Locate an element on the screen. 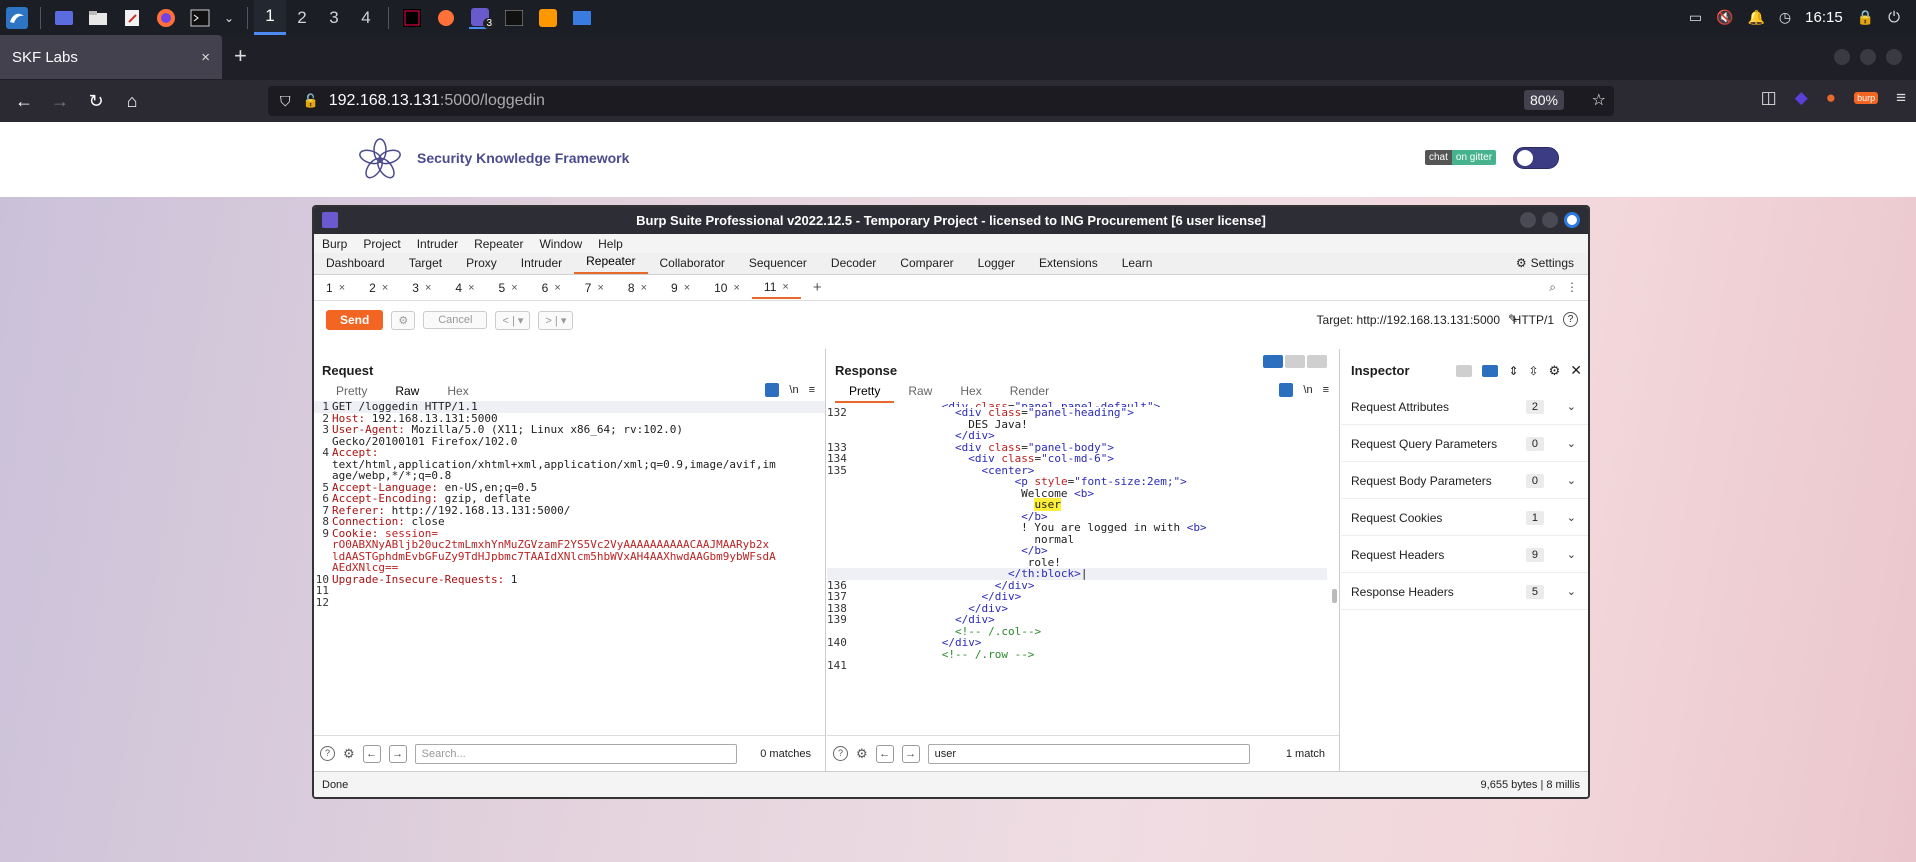 Image resolution: width=1916 pixels, height=862 pixels. lock-icon: 🔒 is located at coordinates (1865, 17).